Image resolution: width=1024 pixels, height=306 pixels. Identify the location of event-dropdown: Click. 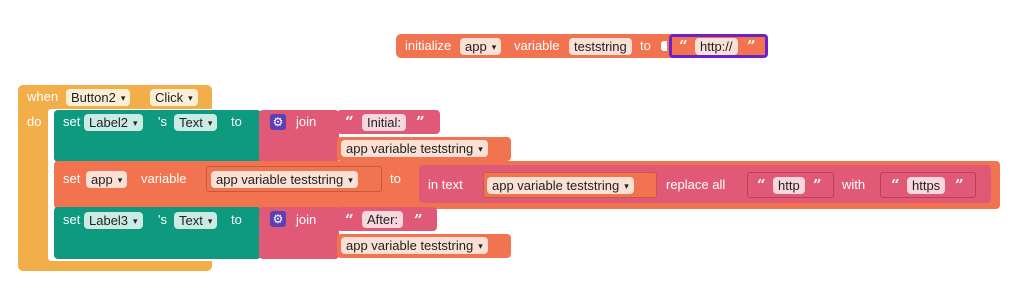
(174, 97).